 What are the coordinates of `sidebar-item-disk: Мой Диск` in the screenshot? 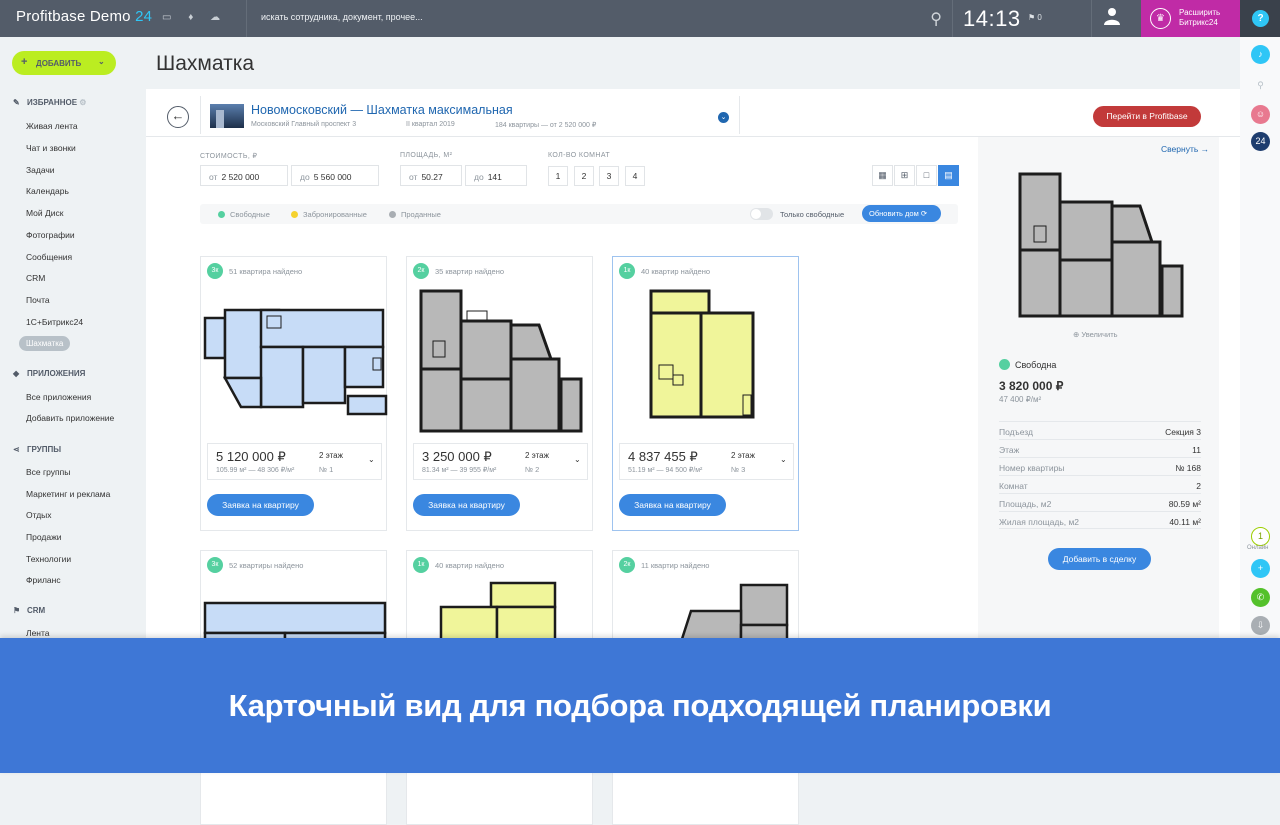 It's located at (45, 213).